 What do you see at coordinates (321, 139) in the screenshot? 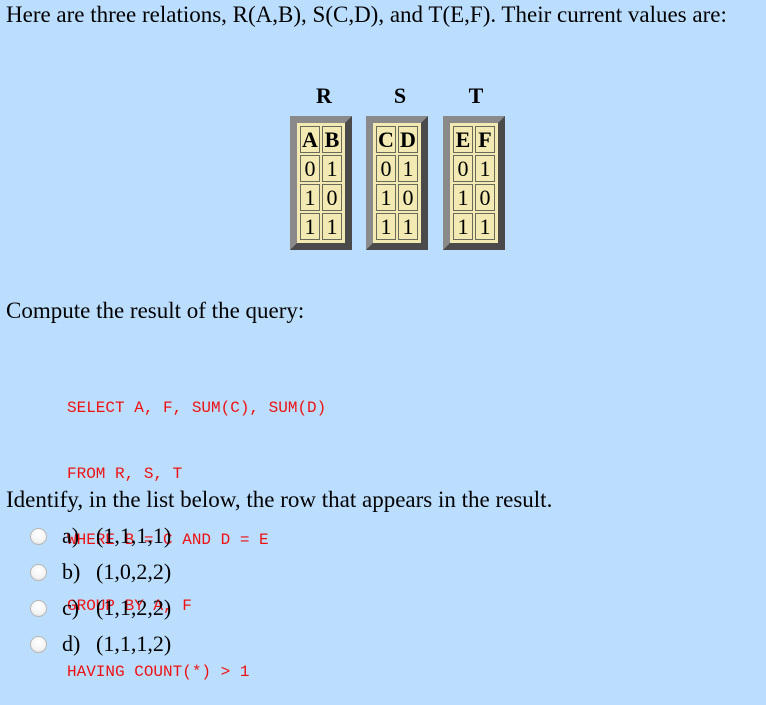
I see `table-header-row: A B` at bounding box center [321, 139].